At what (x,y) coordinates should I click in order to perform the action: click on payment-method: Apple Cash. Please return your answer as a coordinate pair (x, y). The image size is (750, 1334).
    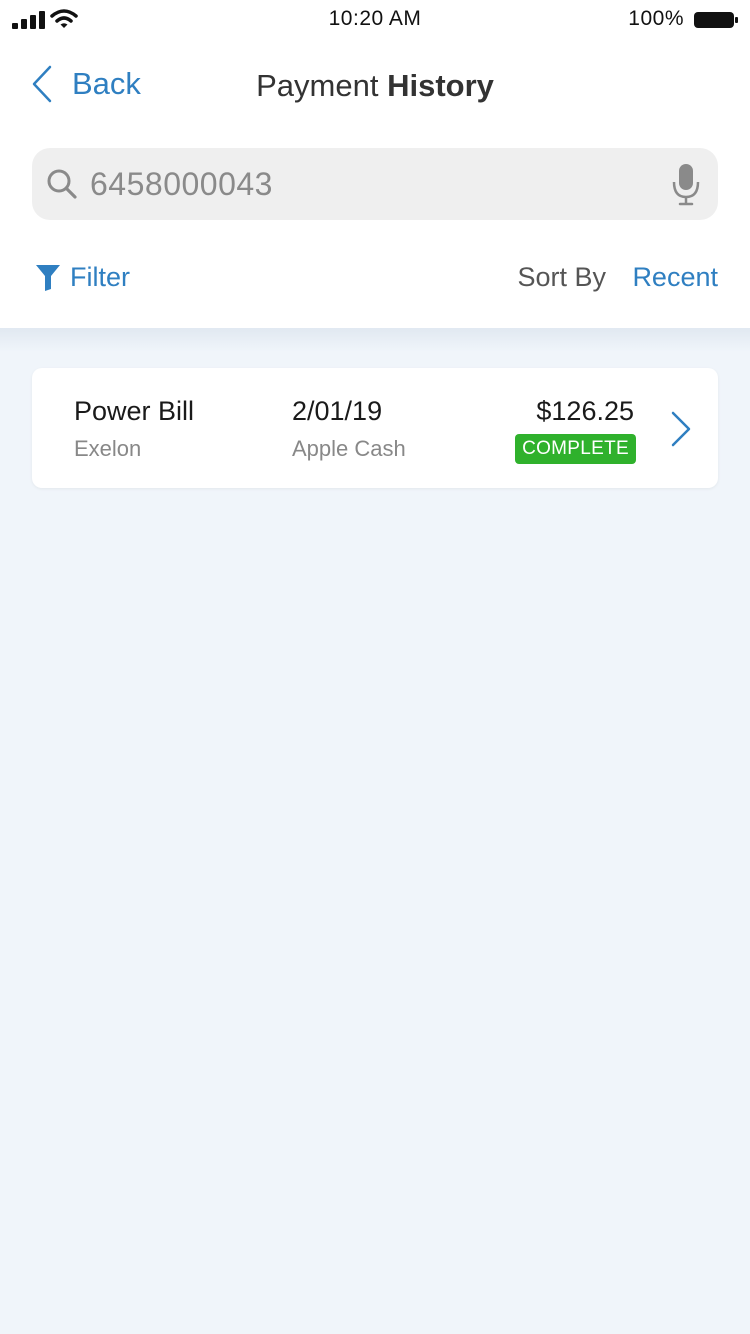
    Looking at the image, I should click on (349, 448).